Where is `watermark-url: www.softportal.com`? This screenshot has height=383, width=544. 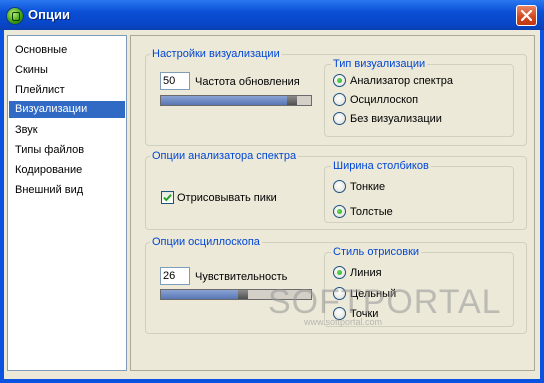
watermark-url: www.softportal.com is located at coordinates (343, 322).